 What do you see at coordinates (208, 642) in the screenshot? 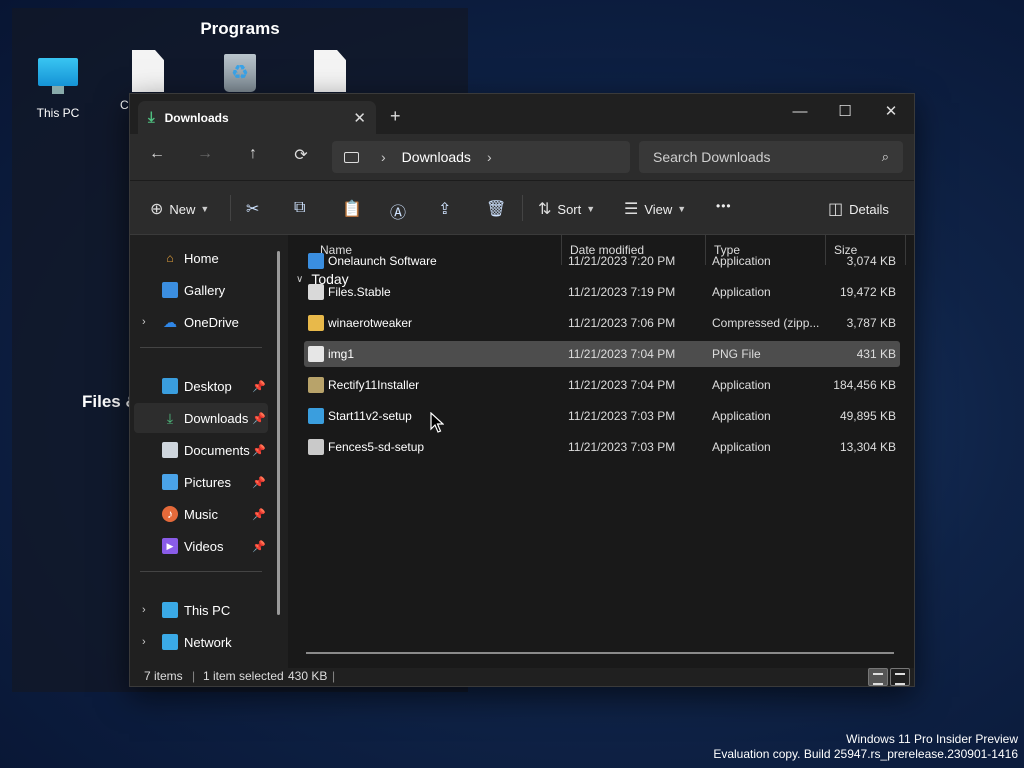
I see `sidebar-item-label: Network` at bounding box center [208, 642].